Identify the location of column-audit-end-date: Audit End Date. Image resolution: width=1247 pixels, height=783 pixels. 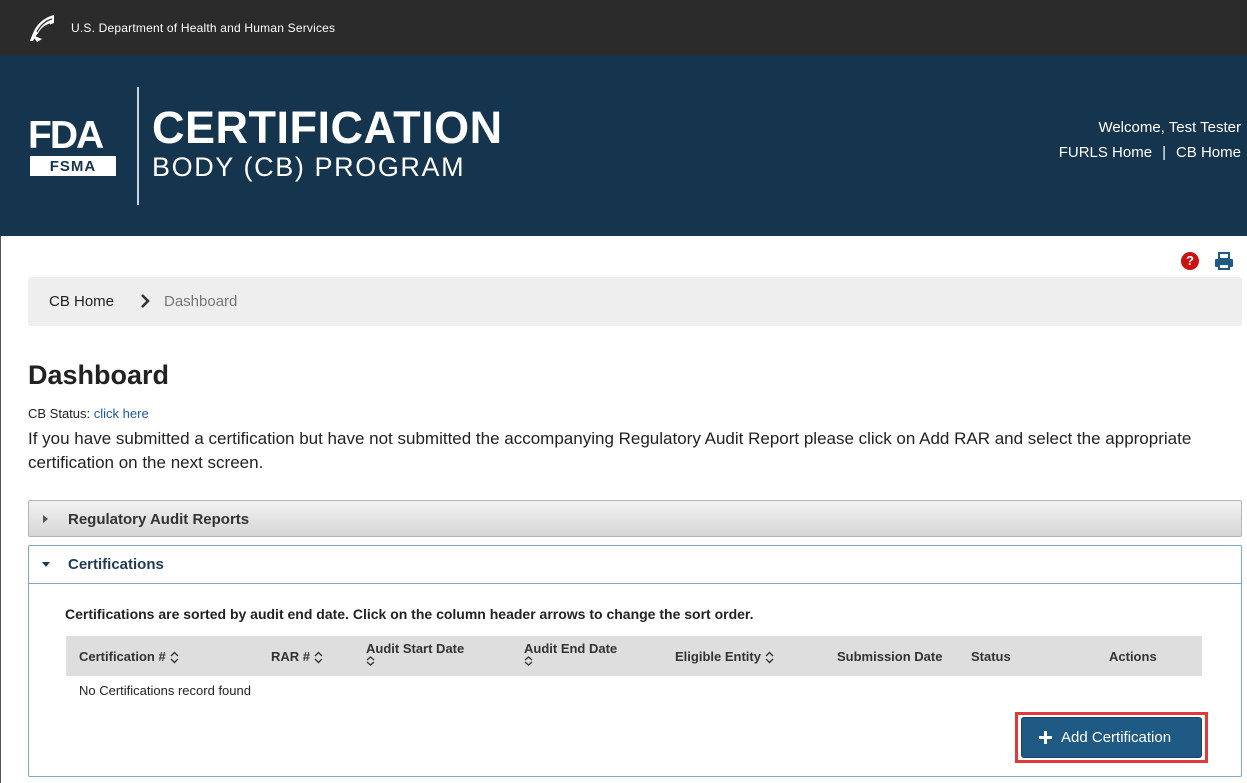
(570, 653).